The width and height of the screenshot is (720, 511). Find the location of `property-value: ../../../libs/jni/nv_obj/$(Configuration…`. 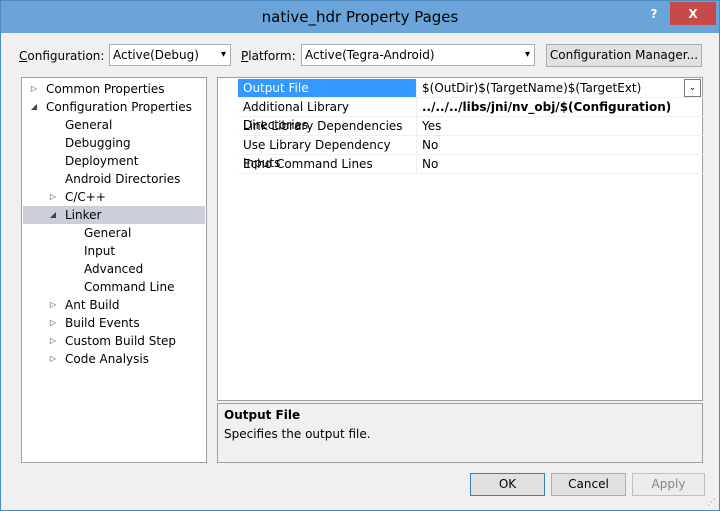

property-value: ../../../libs/jni/nv_obj/$(Configuration… is located at coordinates (560, 107).